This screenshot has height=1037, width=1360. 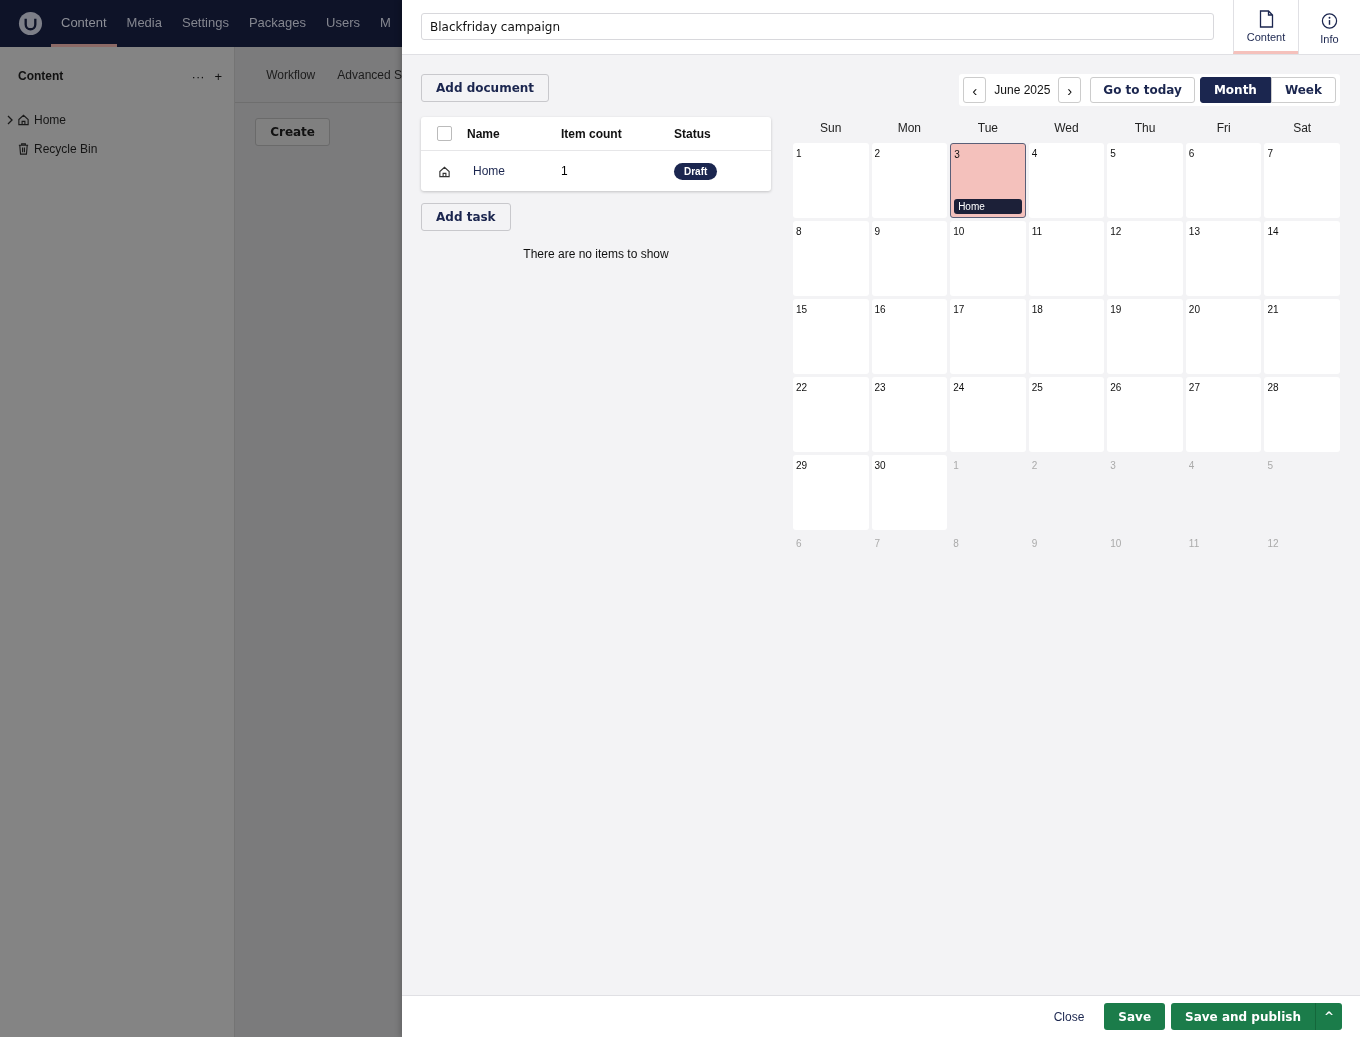 I want to click on day-cell: 16, so click(x=909, y=336).